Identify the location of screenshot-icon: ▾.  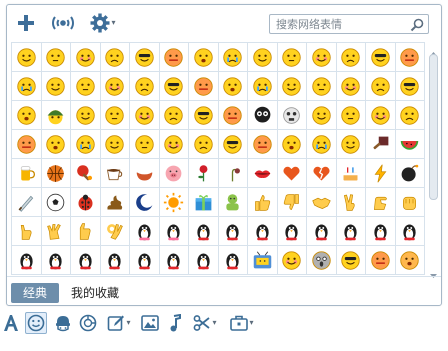
(205, 323).